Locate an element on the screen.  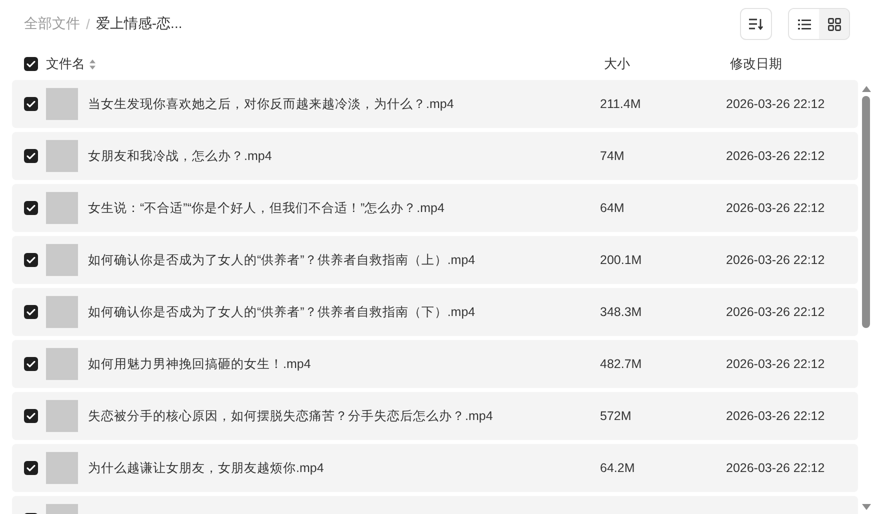
file-name: 如何用魅力男神挽回搞砸的女生！.mp4 is located at coordinates (200, 364).